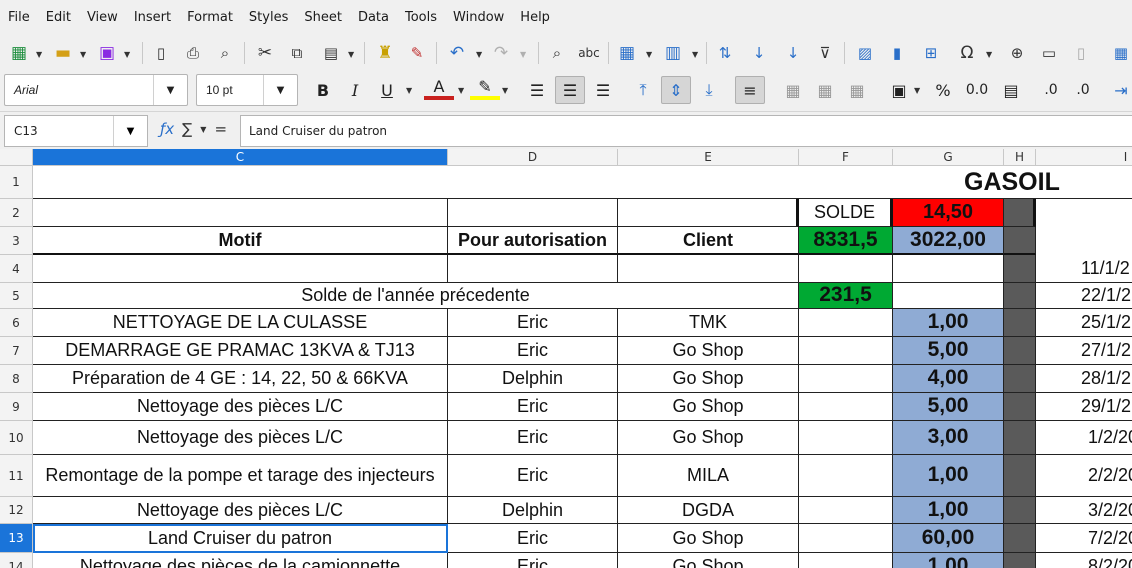 The image size is (1132, 568). I want to click on row-header: 10, so click(16, 438).